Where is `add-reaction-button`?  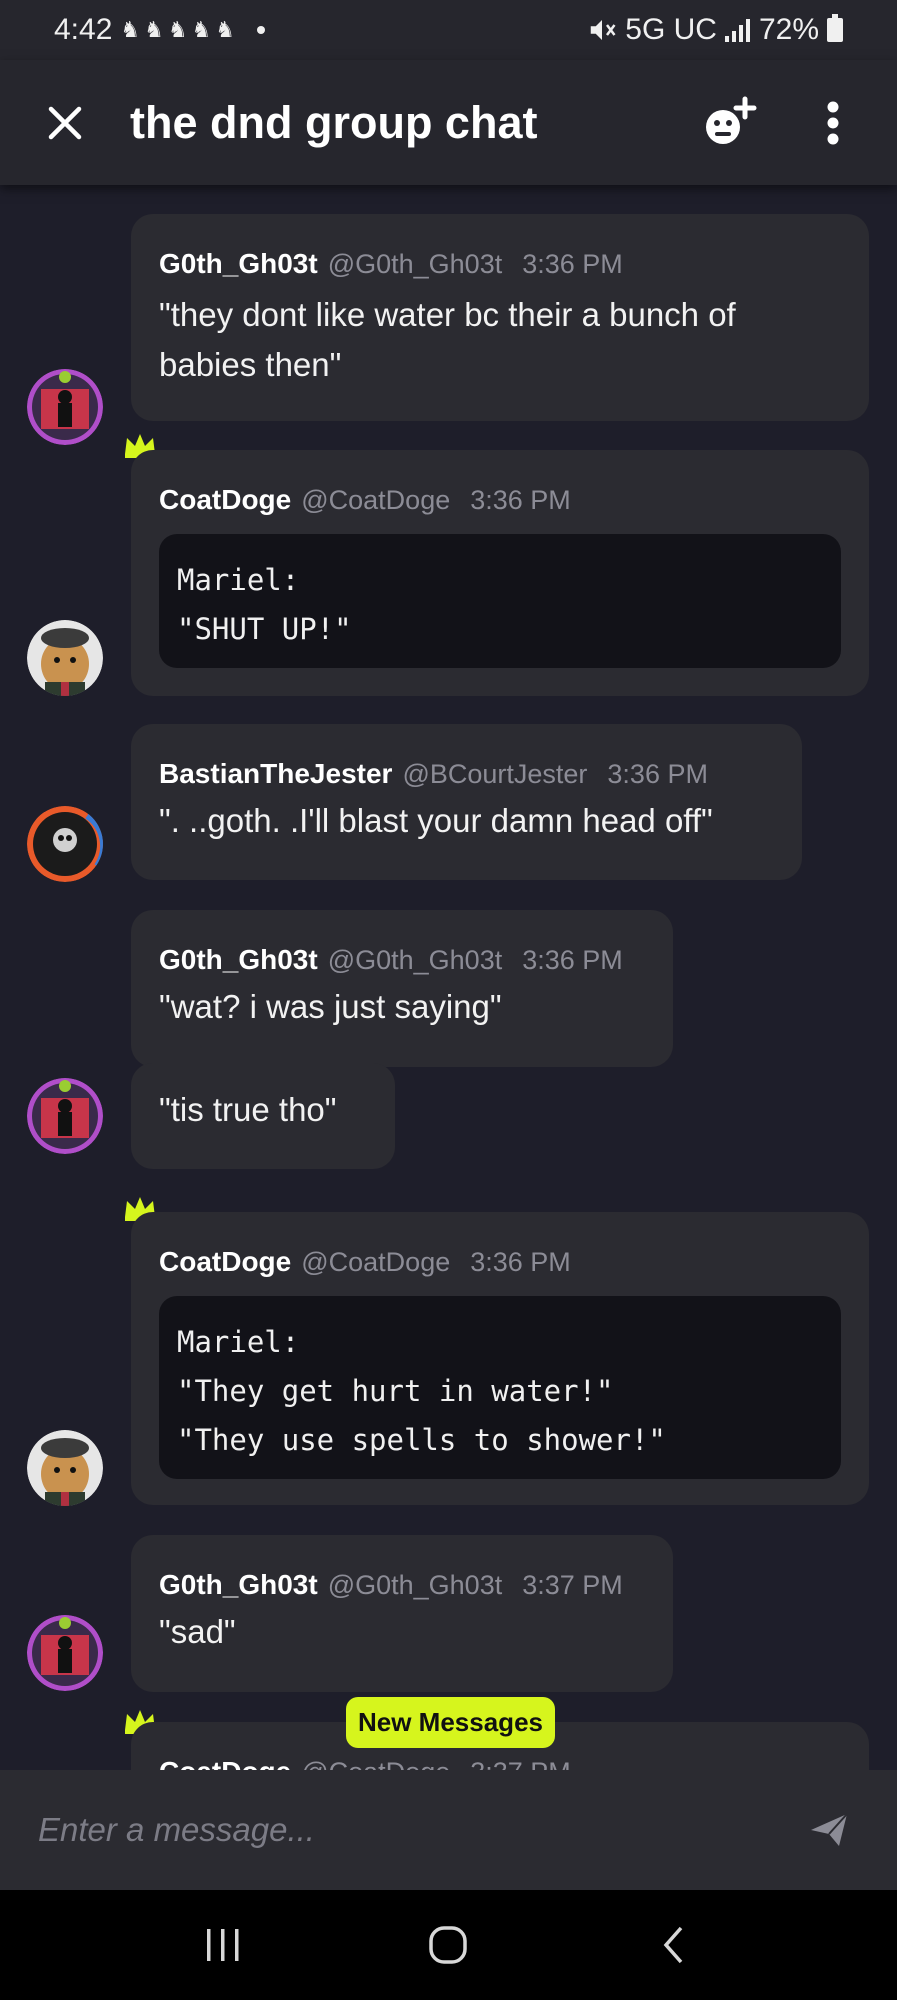
add-reaction-button is located at coordinates (729, 123).